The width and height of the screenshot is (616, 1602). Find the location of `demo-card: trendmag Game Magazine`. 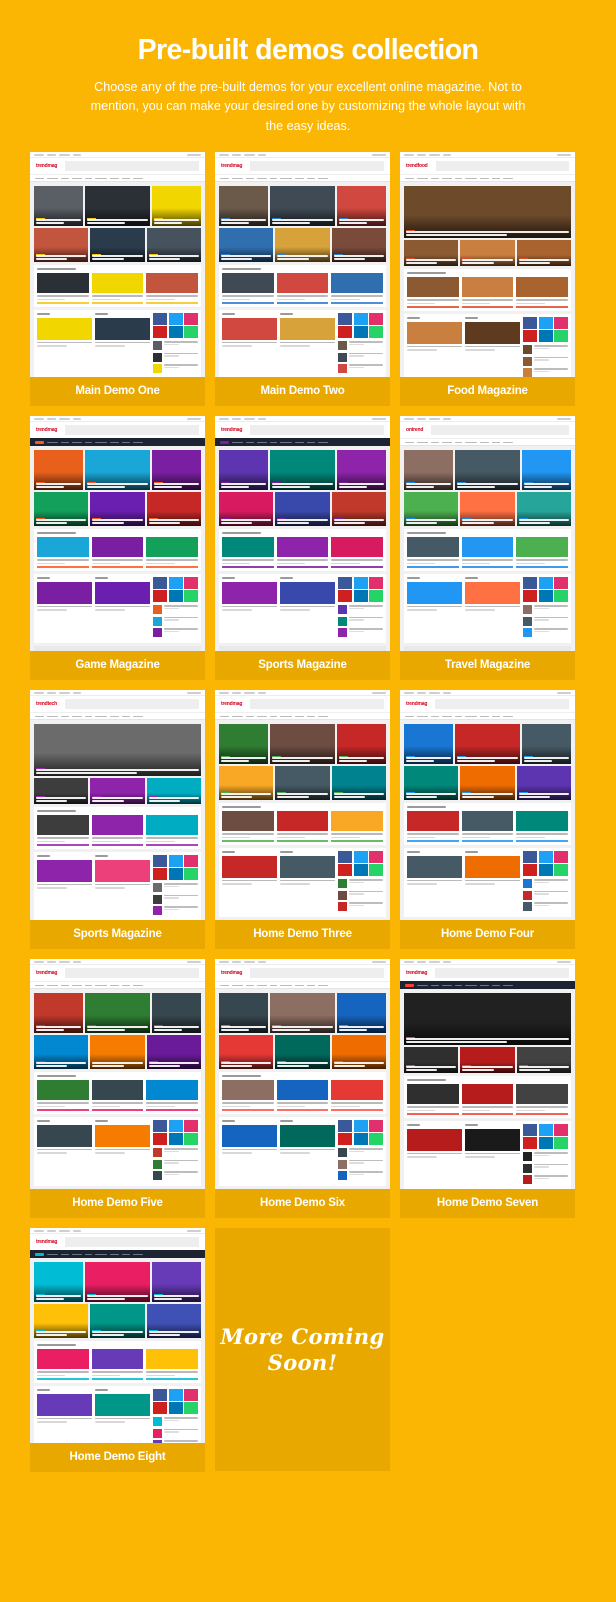

demo-card: trendmag Game Magazine is located at coordinates (117, 548).